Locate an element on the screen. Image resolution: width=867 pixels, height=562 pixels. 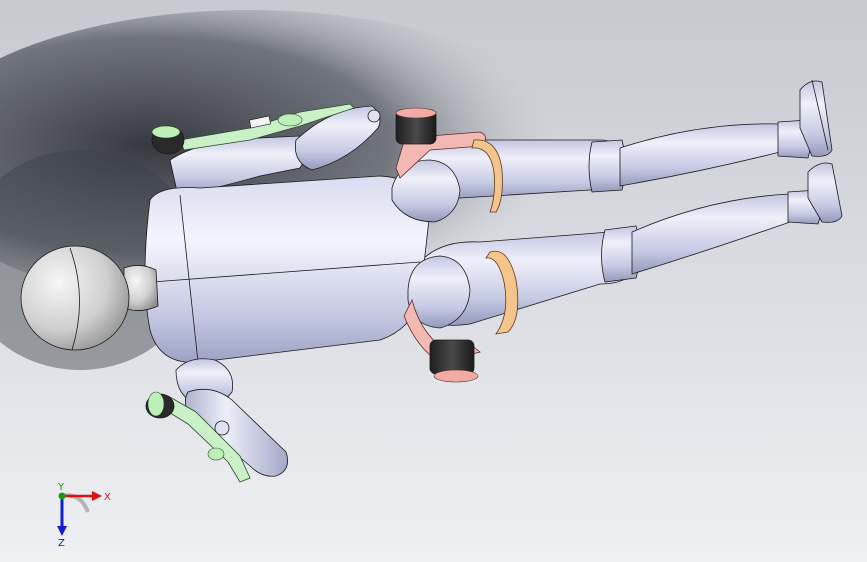
x-axis-label: X is located at coordinates (107, 497).